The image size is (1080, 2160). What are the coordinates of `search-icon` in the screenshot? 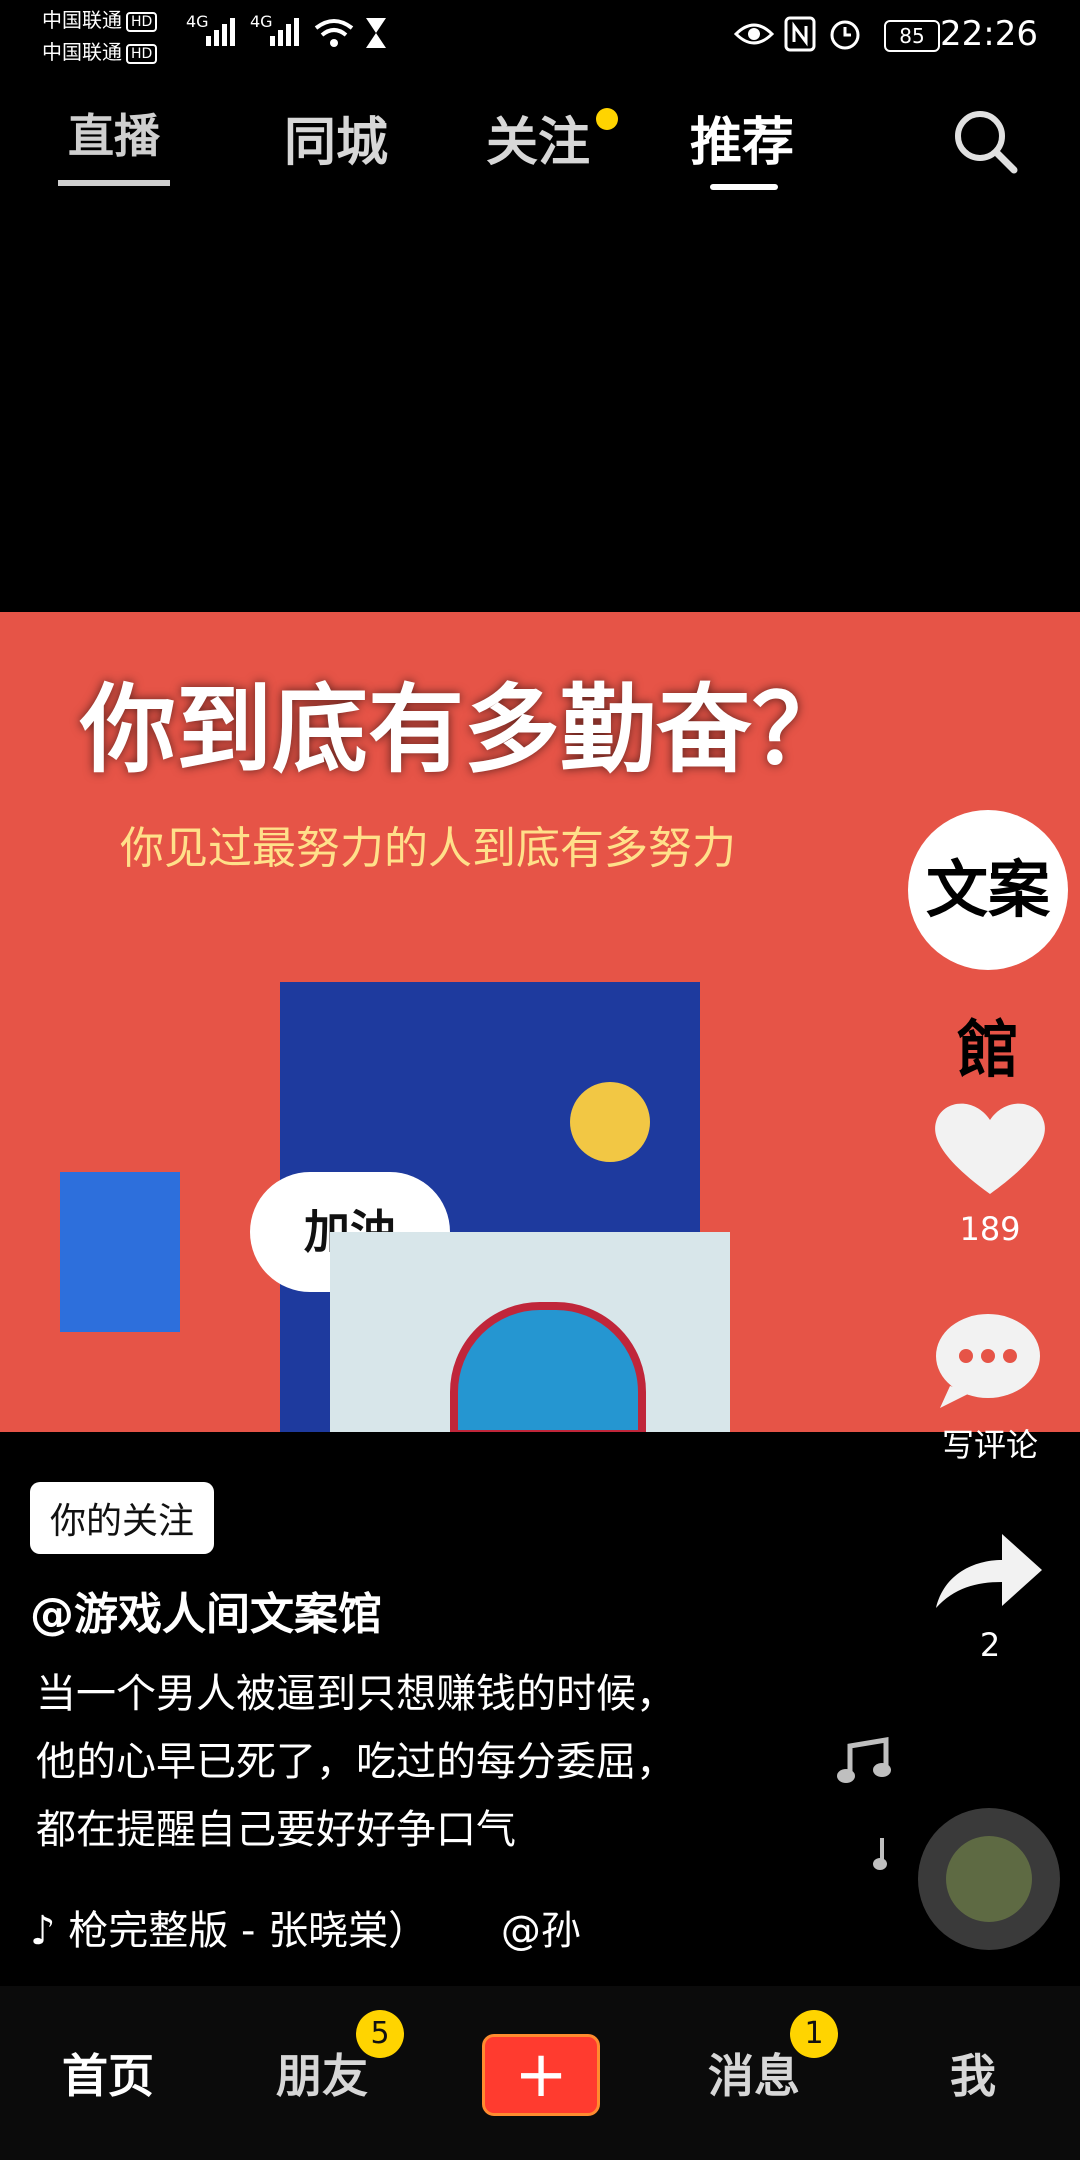 It's located at (985, 141).